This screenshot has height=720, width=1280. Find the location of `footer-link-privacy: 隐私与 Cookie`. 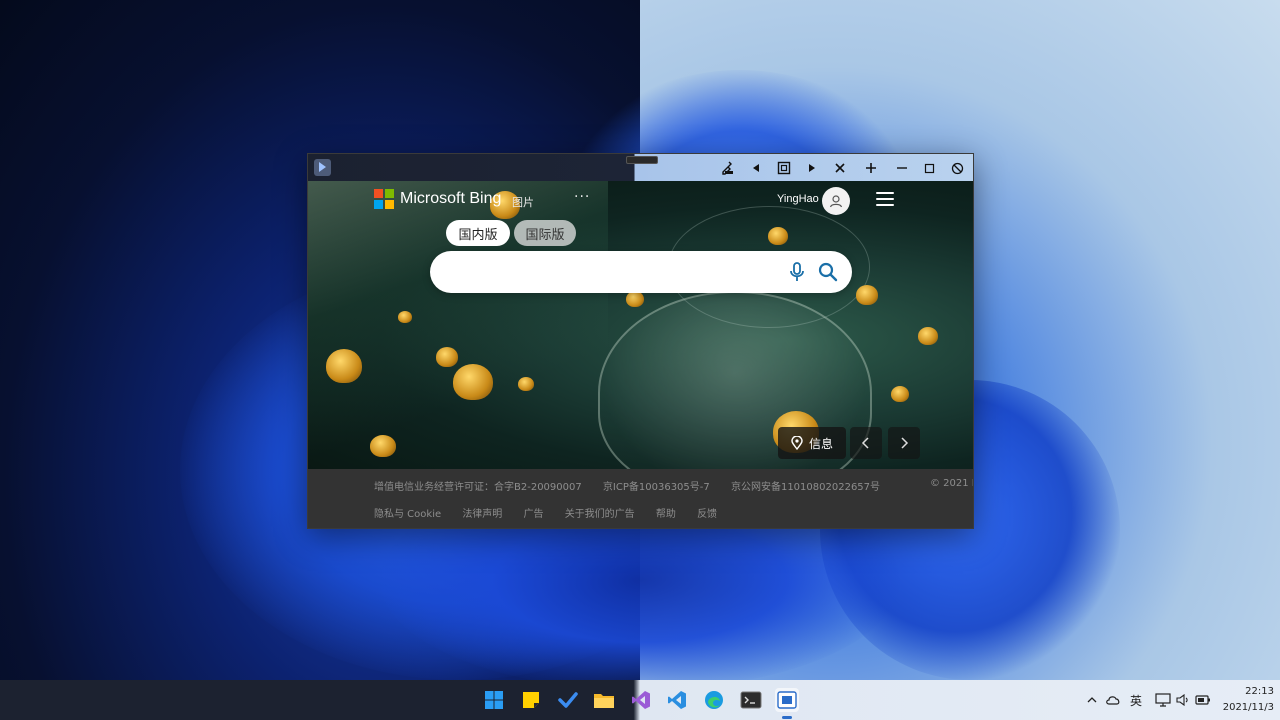

footer-link-privacy: 隐私与 Cookie is located at coordinates (407, 514).